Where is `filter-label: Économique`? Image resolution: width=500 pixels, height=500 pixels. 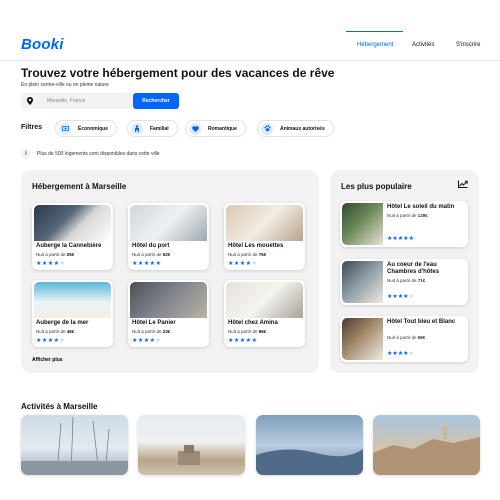 filter-label: Économique is located at coordinates (93, 128).